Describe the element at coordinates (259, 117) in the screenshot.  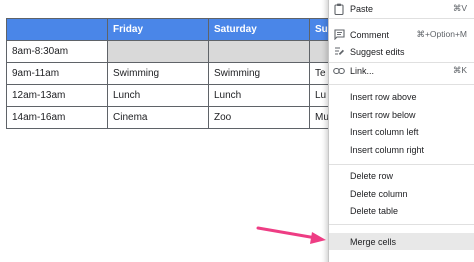
I see `table-cell: Zoo` at that location.